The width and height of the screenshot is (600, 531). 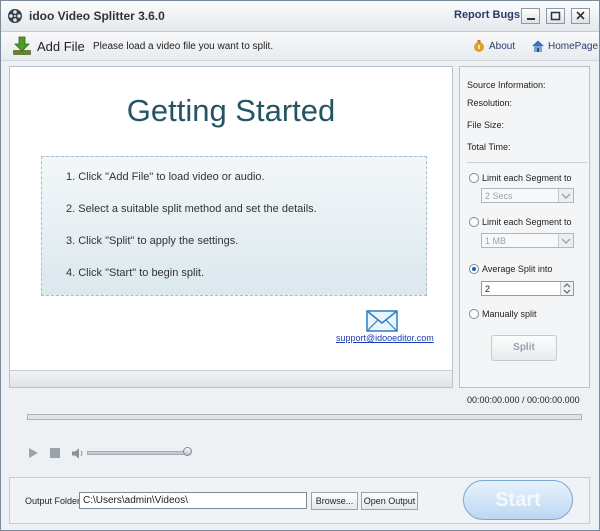 I want to click on preview-footer-bar, so click(x=231, y=378).